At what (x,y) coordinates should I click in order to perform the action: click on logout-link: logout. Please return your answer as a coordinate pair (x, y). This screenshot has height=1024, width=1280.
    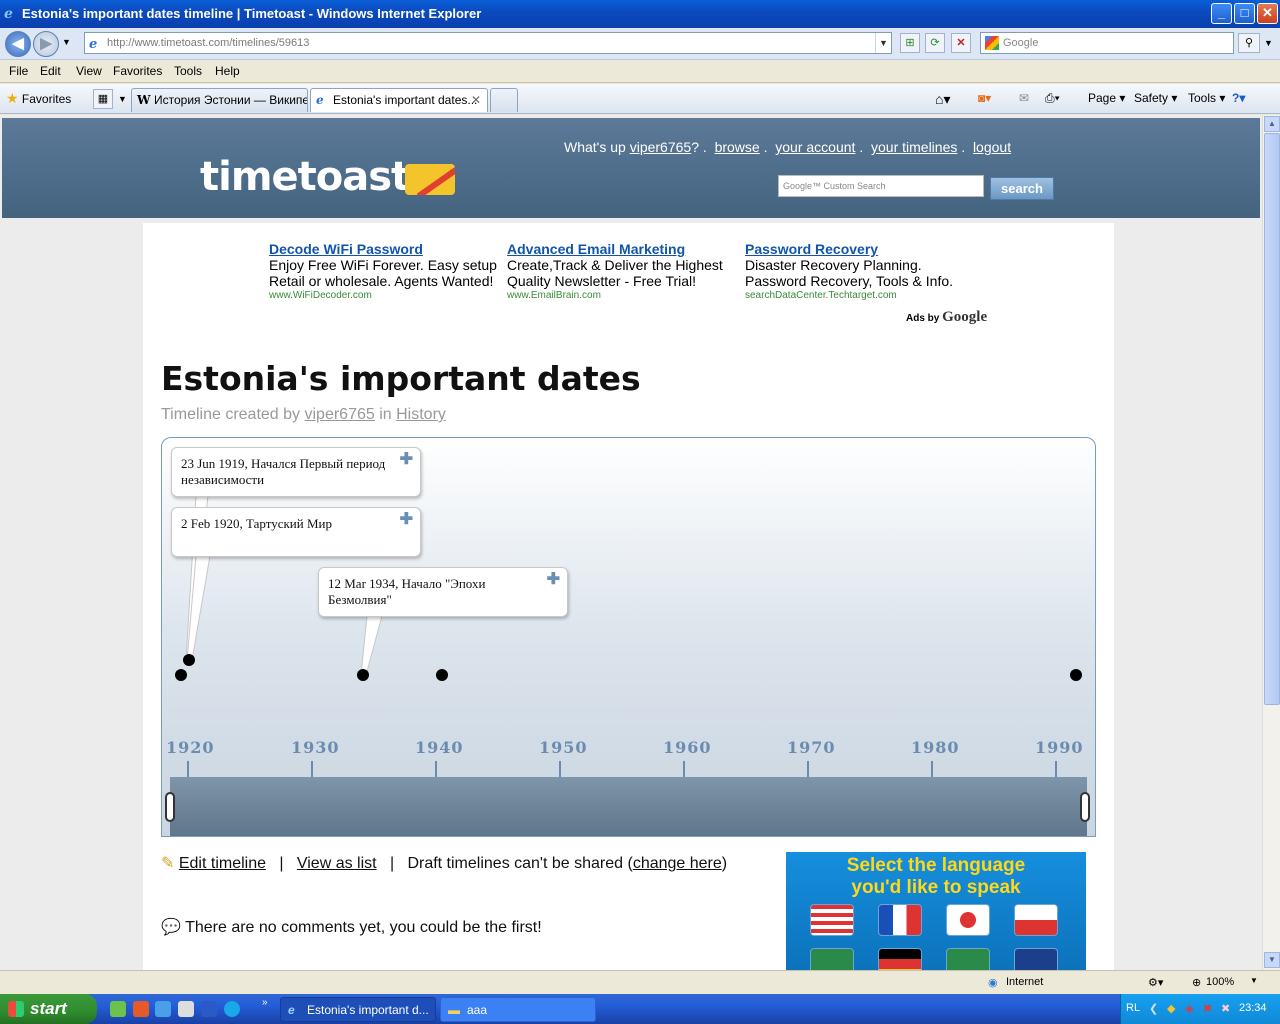
    Looking at the image, I should click on (992, 147).